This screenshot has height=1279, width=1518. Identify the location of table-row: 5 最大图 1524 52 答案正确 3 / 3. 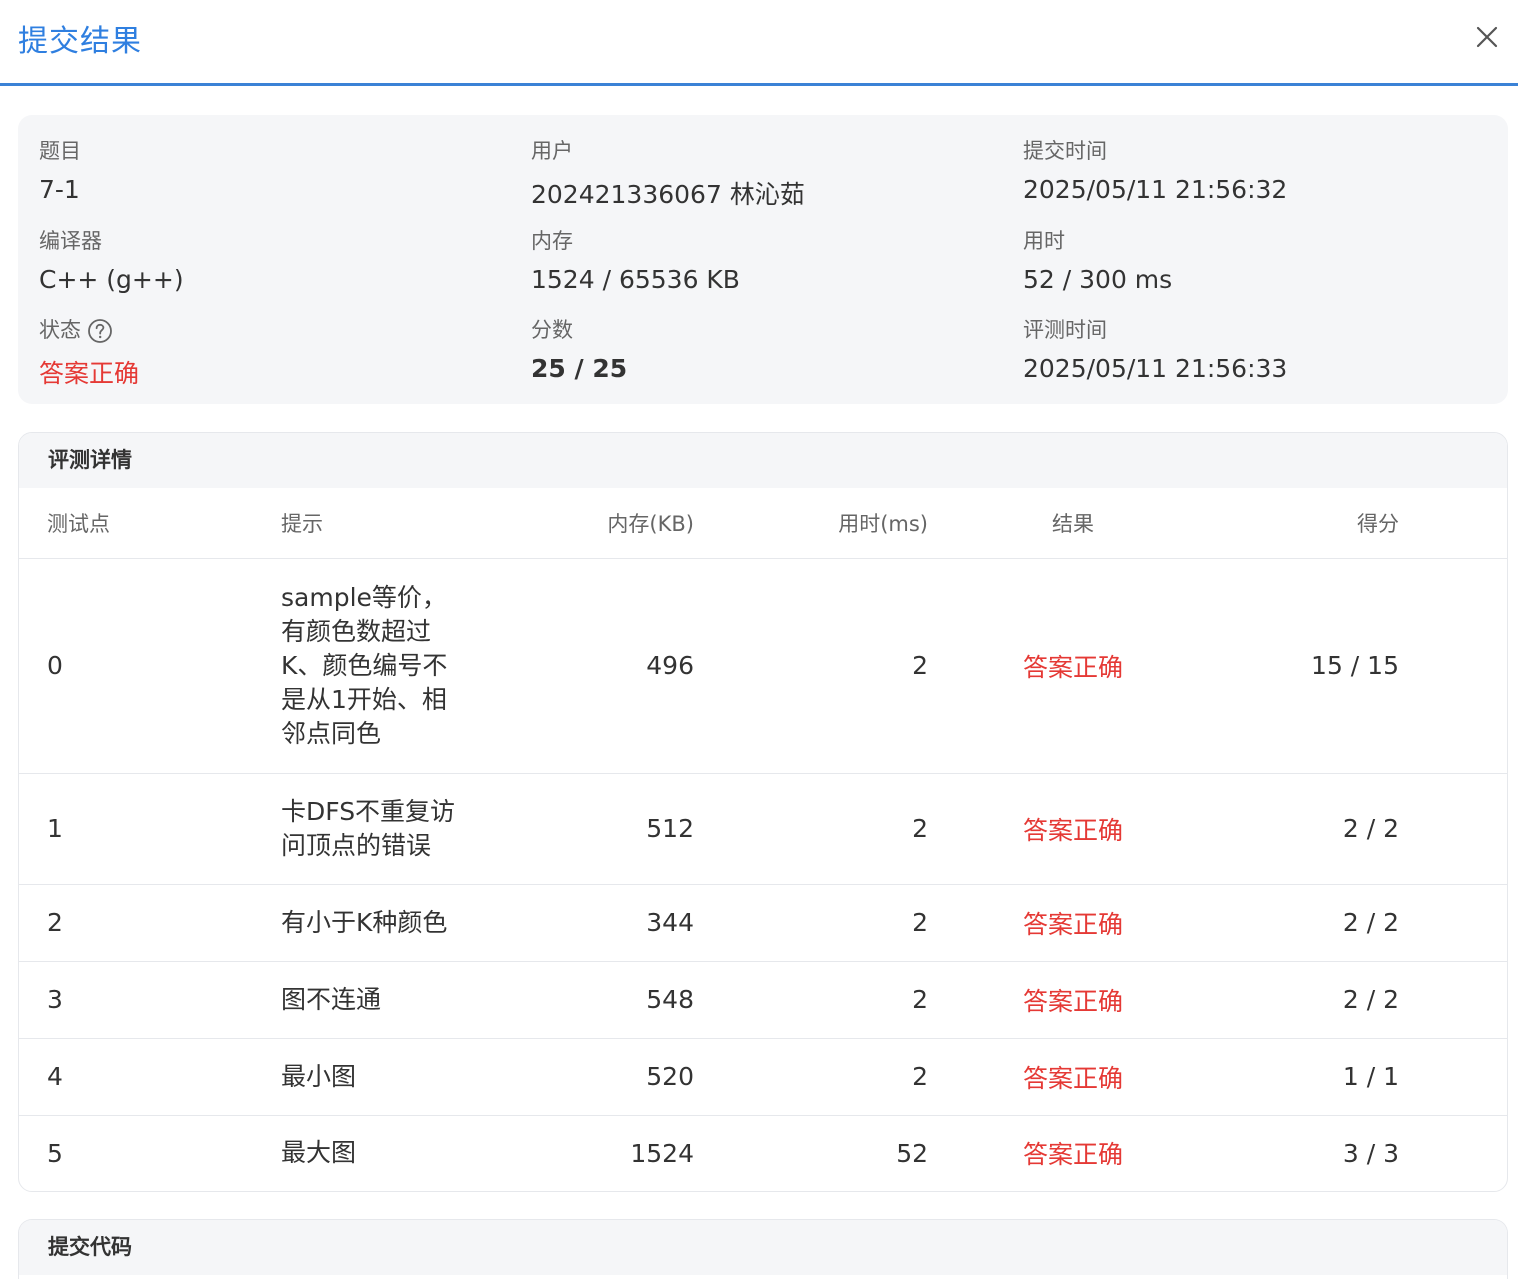
(763, 1153).